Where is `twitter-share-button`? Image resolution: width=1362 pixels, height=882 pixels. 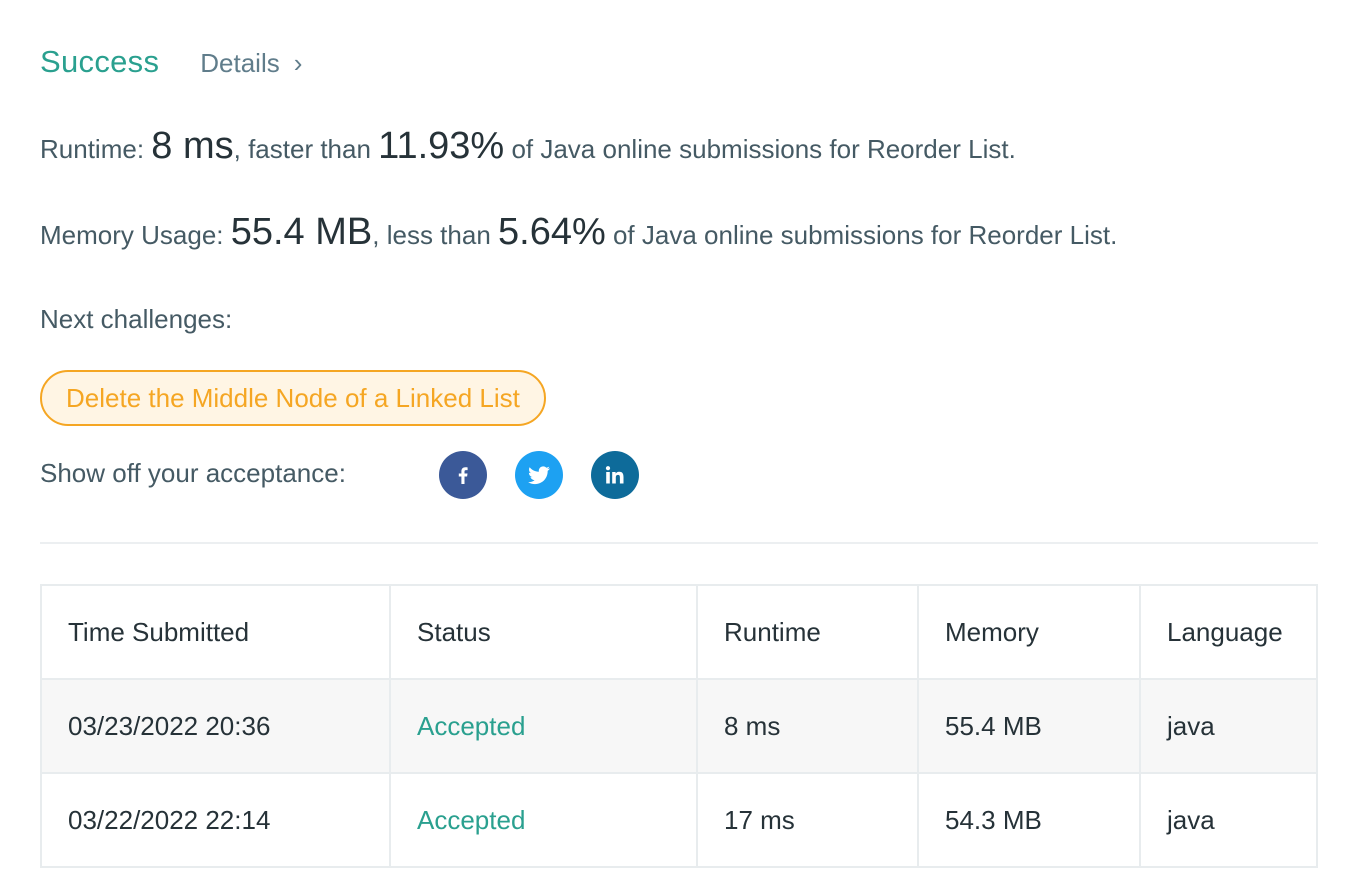 twitter-share-button is located at coordinates (539, 475).